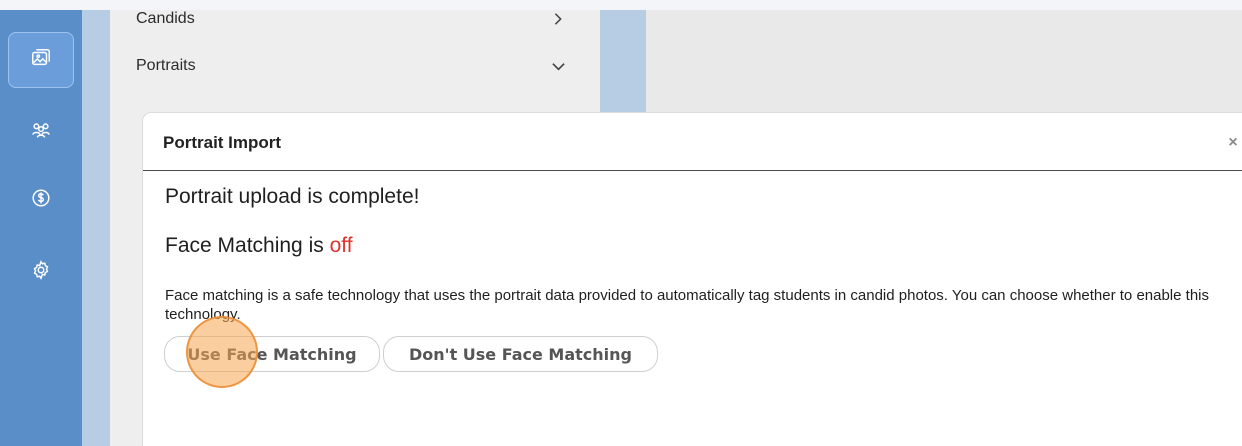 This screenshot has width=1242, height=446. I want to click on dollar-icon, so click(41, 200).